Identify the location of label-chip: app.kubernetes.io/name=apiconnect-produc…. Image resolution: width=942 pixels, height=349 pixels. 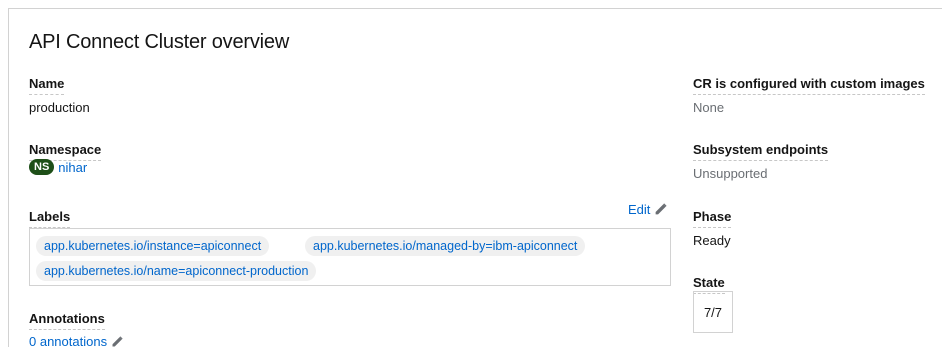
(176, 271).